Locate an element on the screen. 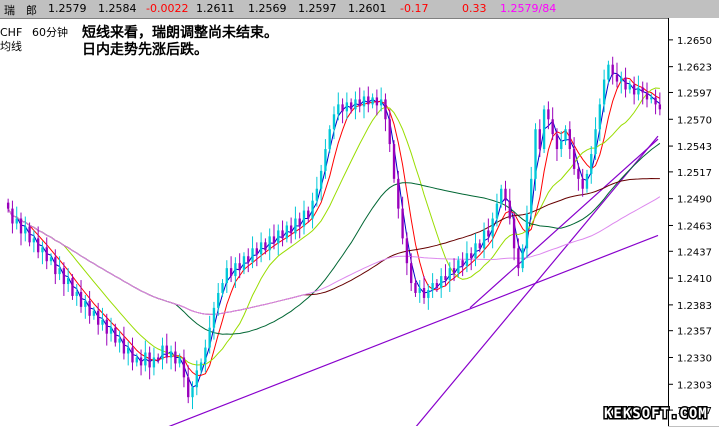  y-tick-label: 1.2383 is located at coordinates (694, 306).